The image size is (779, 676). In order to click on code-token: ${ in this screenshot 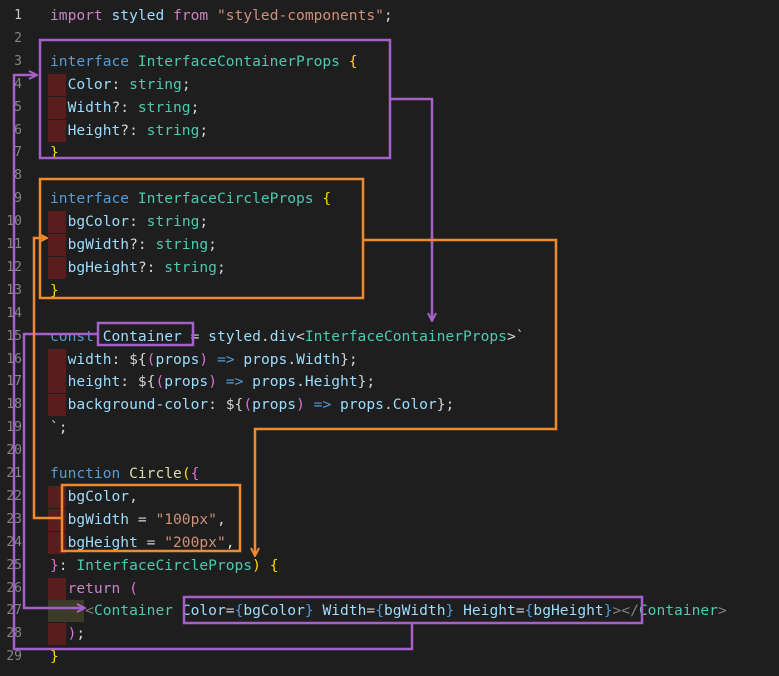, I will do `click(146, 382)`.